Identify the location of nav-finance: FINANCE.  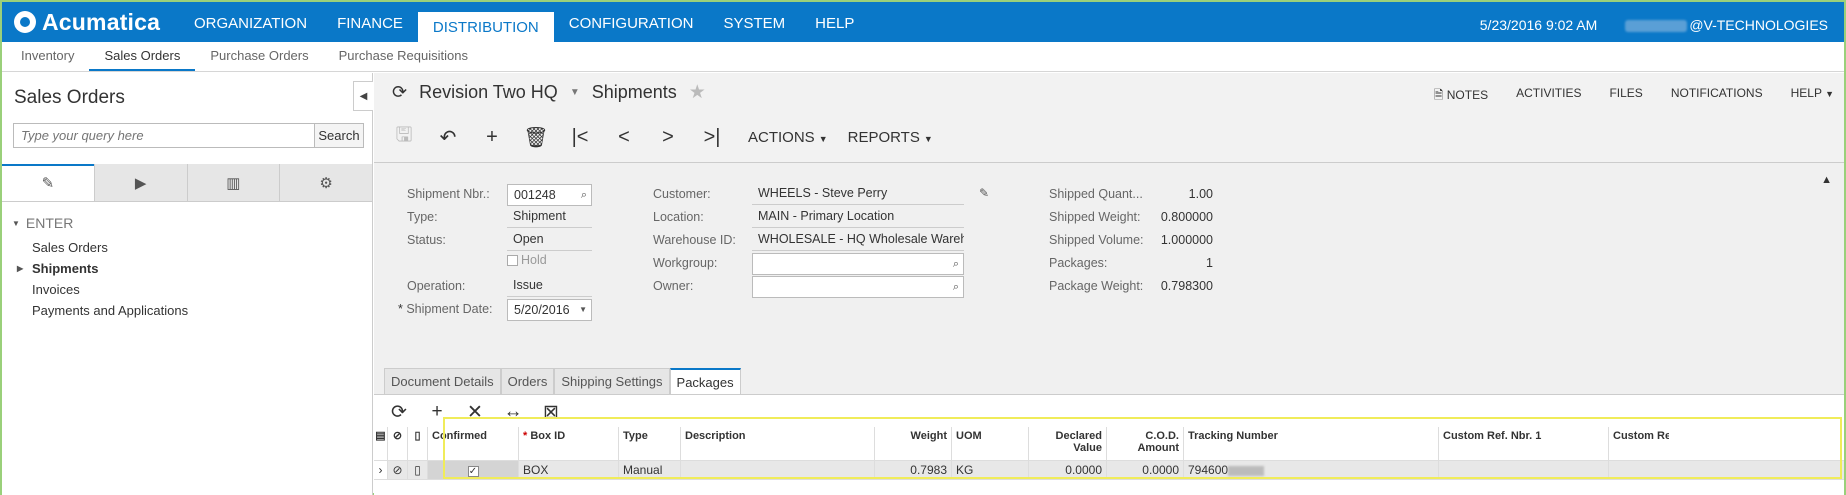
(370, 22).